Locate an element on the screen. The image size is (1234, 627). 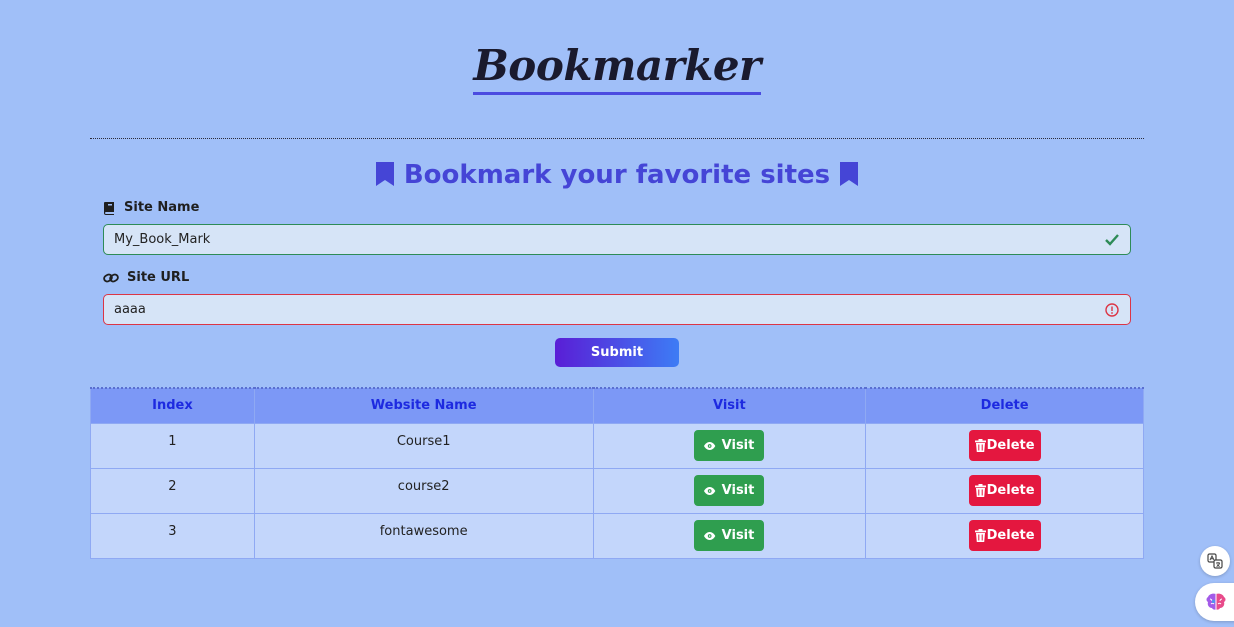
site-name-label-text: Site Name is located at coordinates (162, 207).